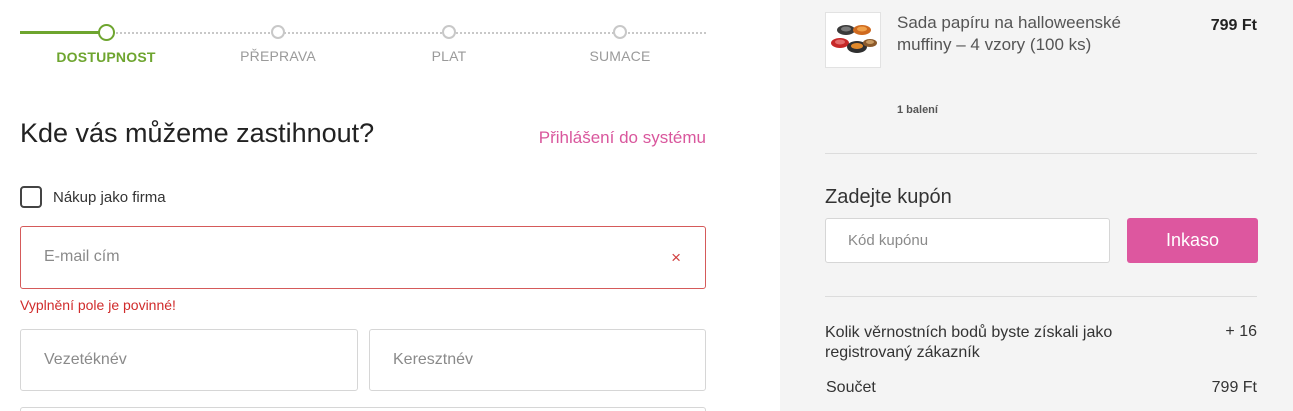  I want to click on loyalty-points-value: + 16, so click(1241, 331).